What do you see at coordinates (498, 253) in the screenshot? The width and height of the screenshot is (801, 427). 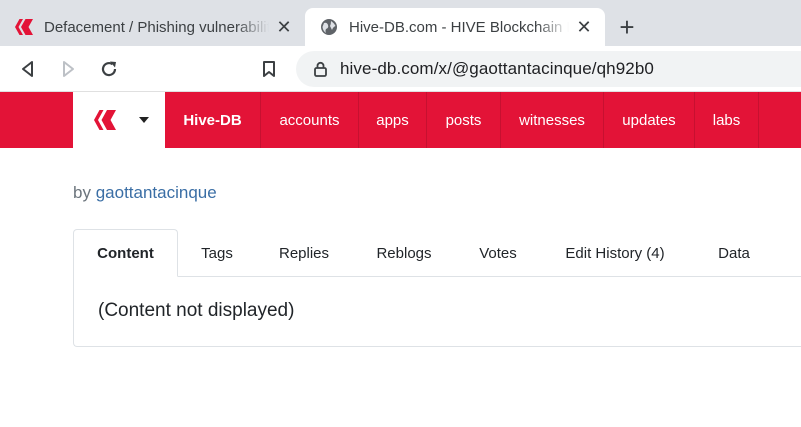 I see `tab-votes: Votes` at bounding box center [498, 253].